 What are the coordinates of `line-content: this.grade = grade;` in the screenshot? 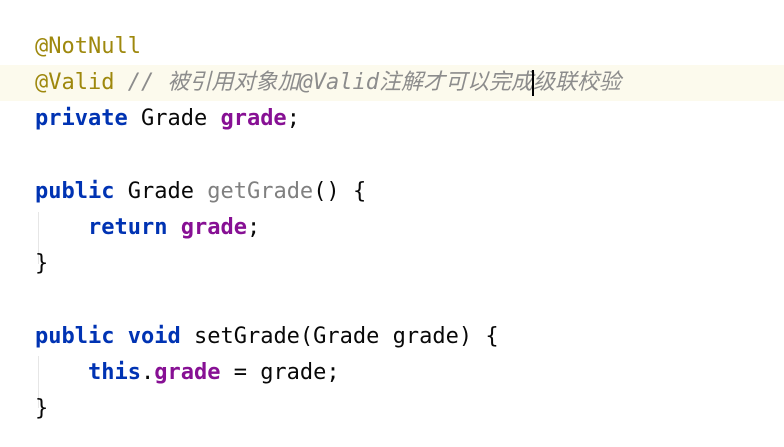 It's located at (187, 373).